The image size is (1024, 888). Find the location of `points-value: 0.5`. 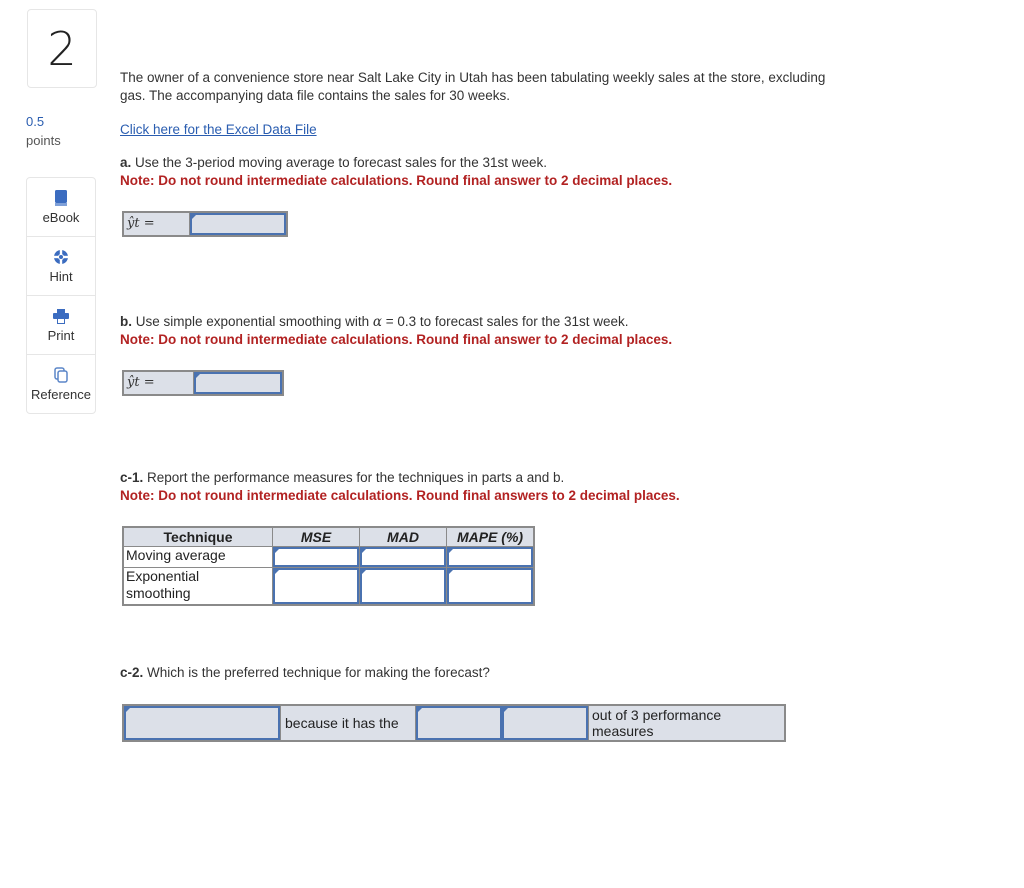

points-value: 0.5 is located at coordinates (35, 121).